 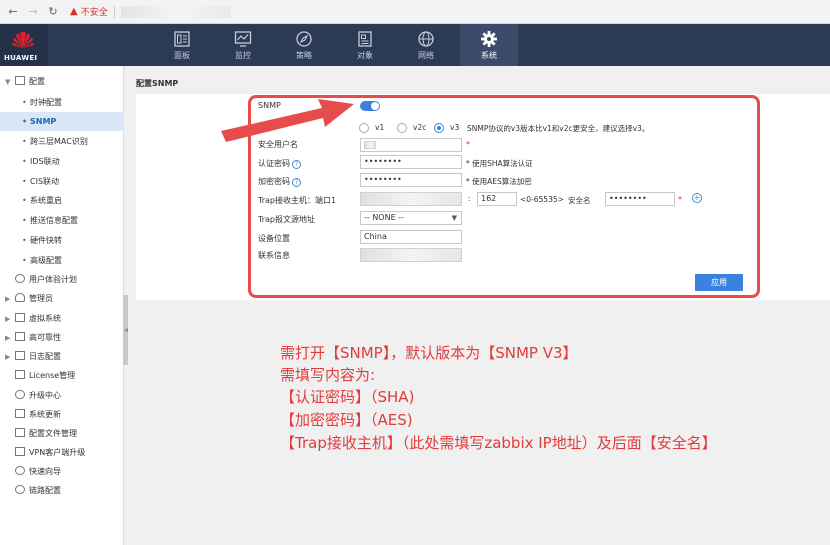 I want to click on nav-system: 系统, so click(x=489, y=45).